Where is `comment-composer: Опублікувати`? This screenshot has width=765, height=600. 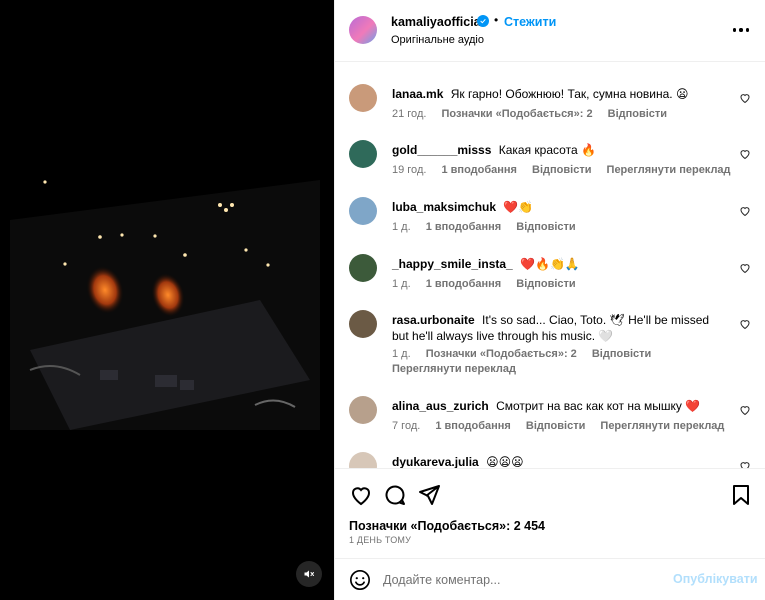
comment-composer: Опублікувати is located at coordinates (550, 579).